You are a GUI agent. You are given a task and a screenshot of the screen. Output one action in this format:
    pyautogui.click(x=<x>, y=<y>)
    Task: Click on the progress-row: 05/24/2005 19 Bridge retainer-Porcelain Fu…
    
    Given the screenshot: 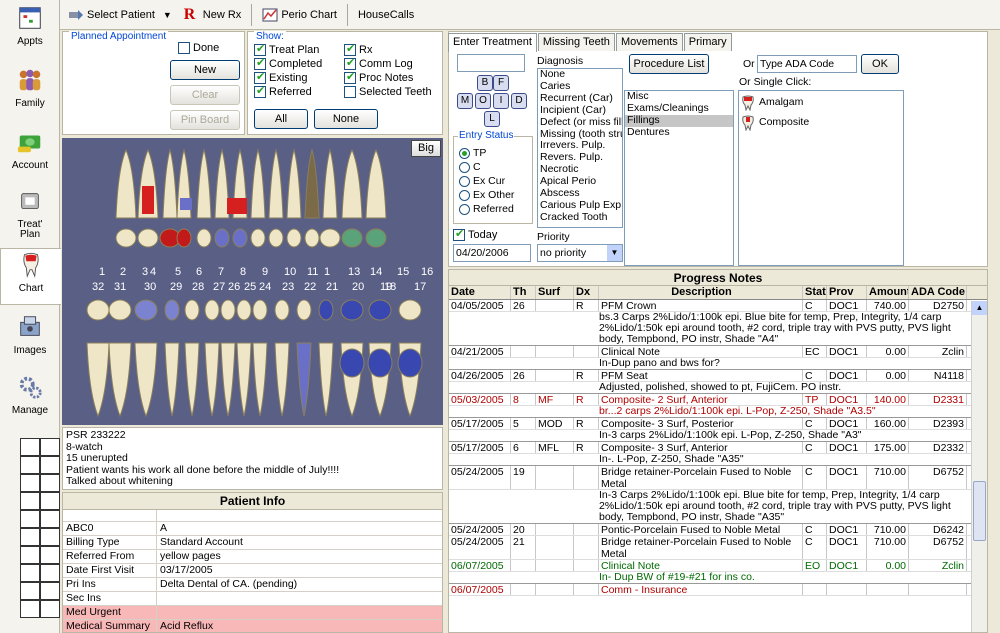 What is the action you would take?
    pyautogui.click(x=718, y=478)
    